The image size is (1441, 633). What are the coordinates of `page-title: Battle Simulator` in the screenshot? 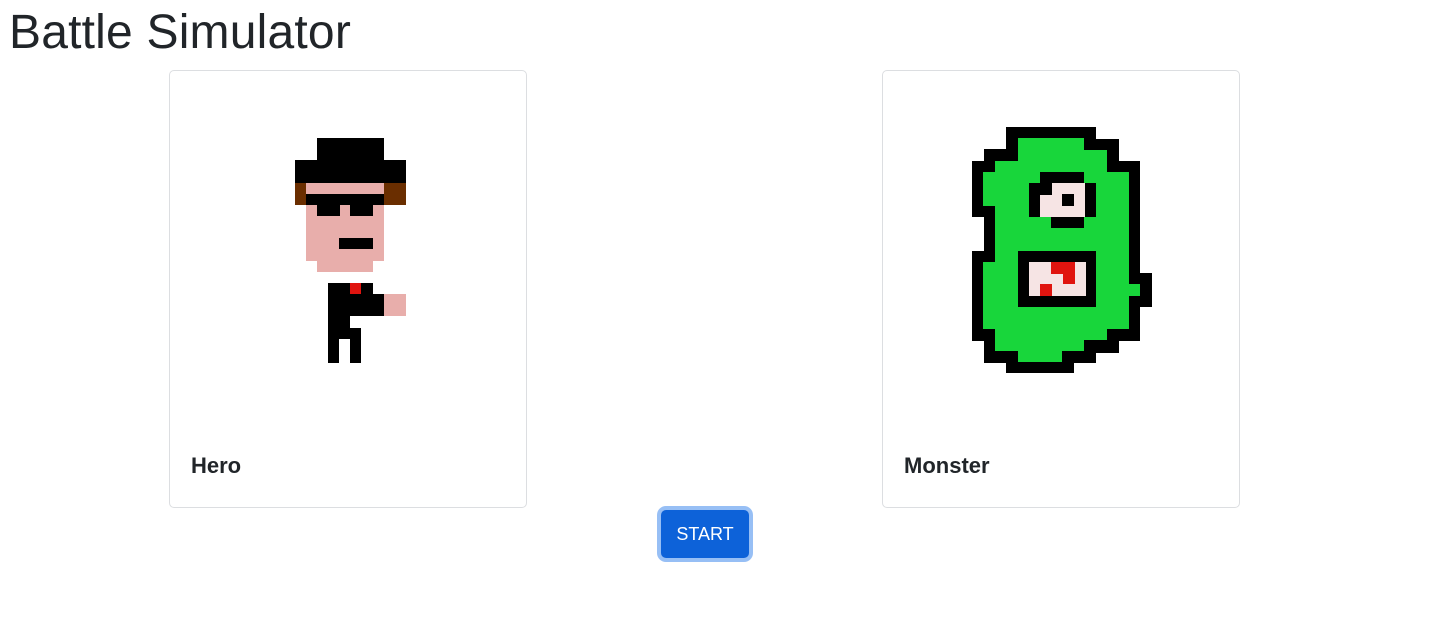 It's located at (180, 32).